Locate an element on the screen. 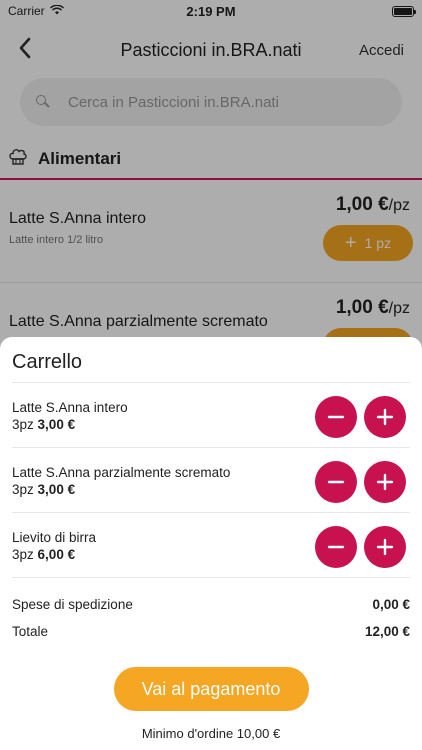 The height and width of the screenshot is (750, 422). total-label: Totale is located at coordinates (30, 631).